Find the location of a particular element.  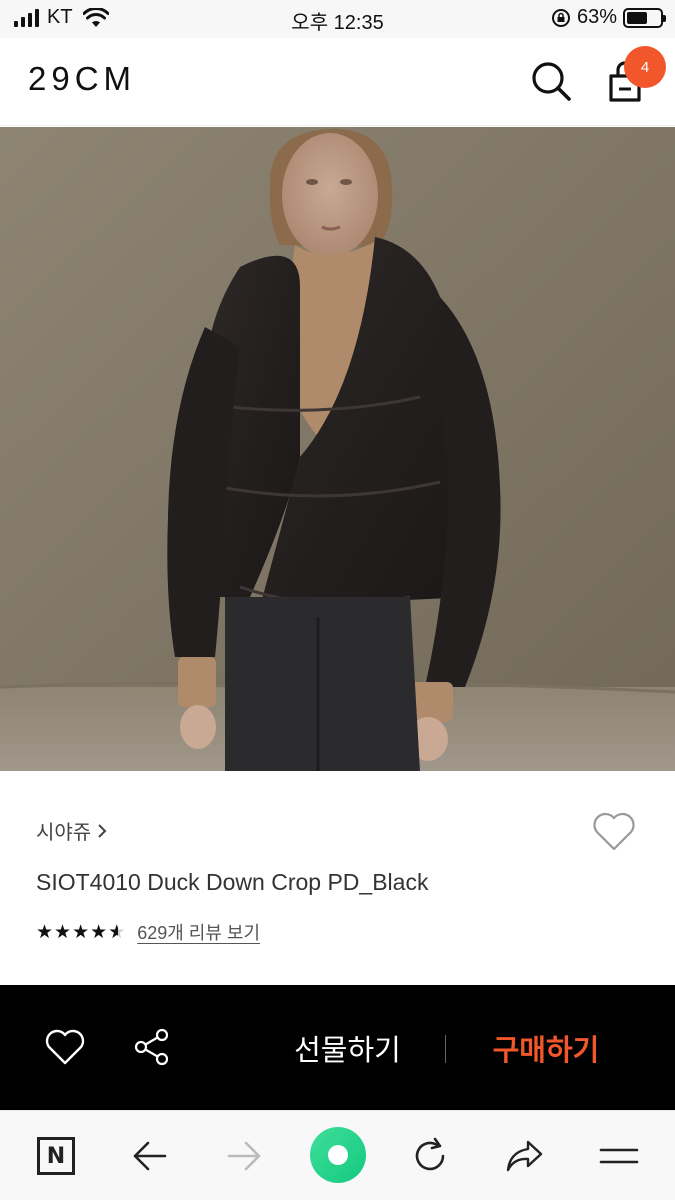

battery-icon is located at coordinates (644, 17).